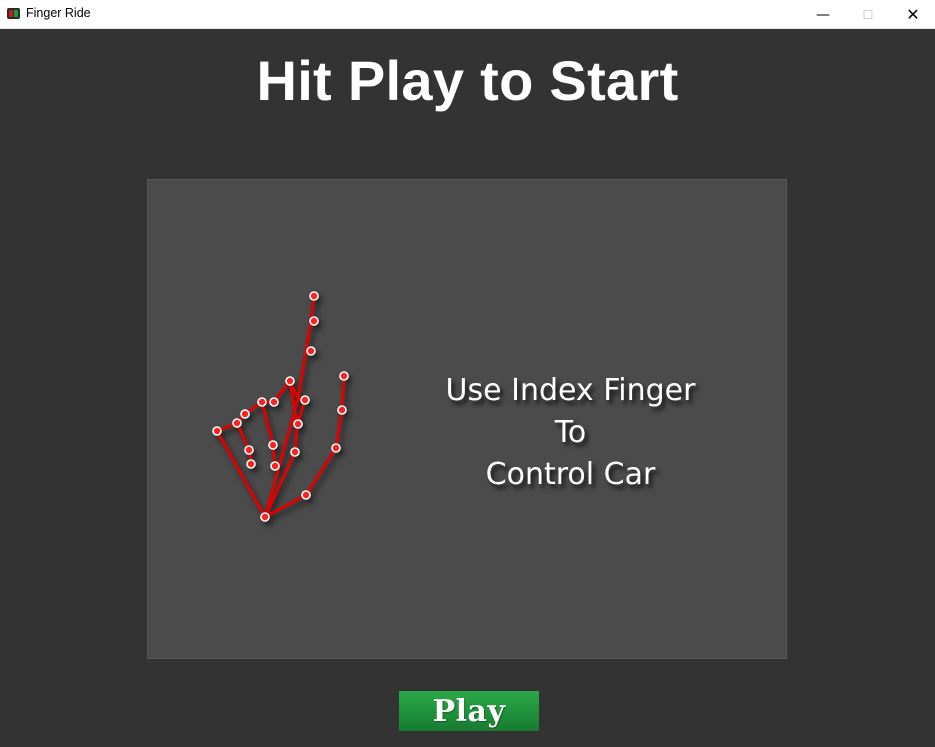  What do you see at coordinates (280, 406) in the screenshot?
I see `hand-landmarks-icon` at bounding box center [280, 406].